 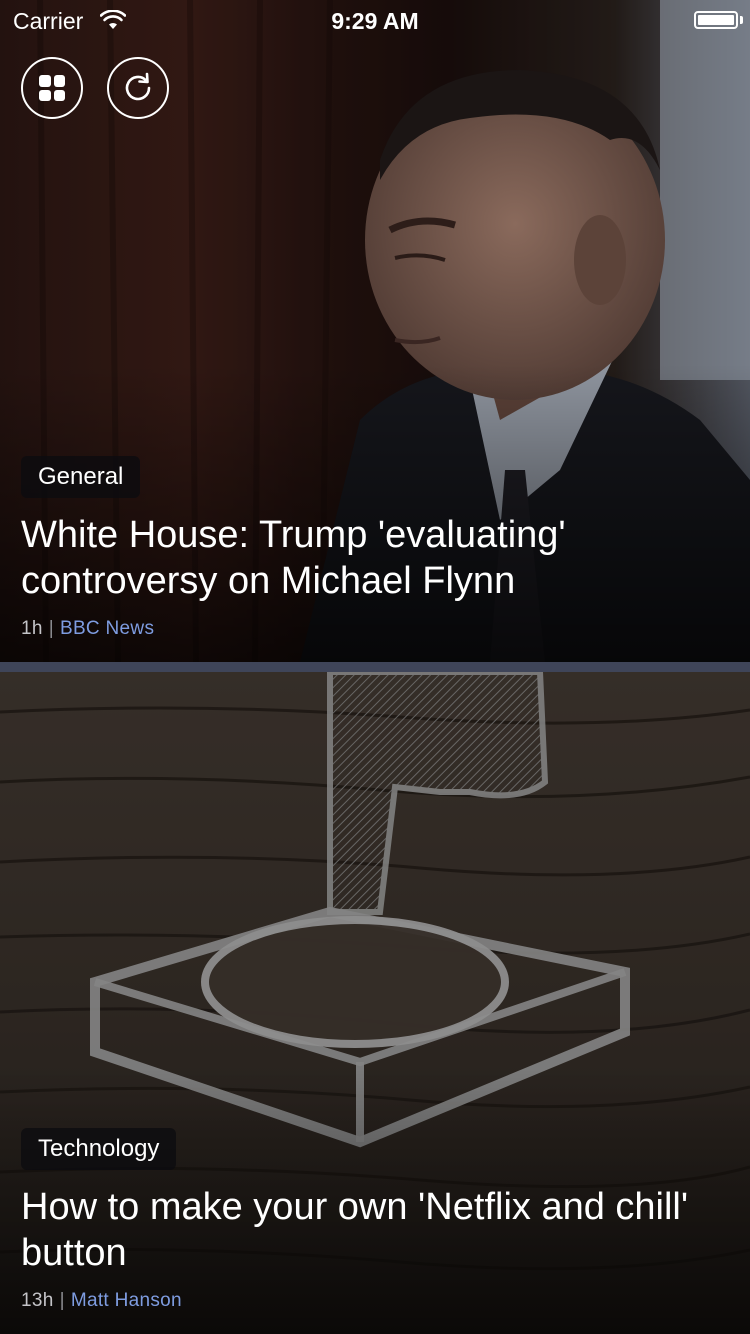 I want to click on status-time: 9:29 AM, so click(x=375, y=21).